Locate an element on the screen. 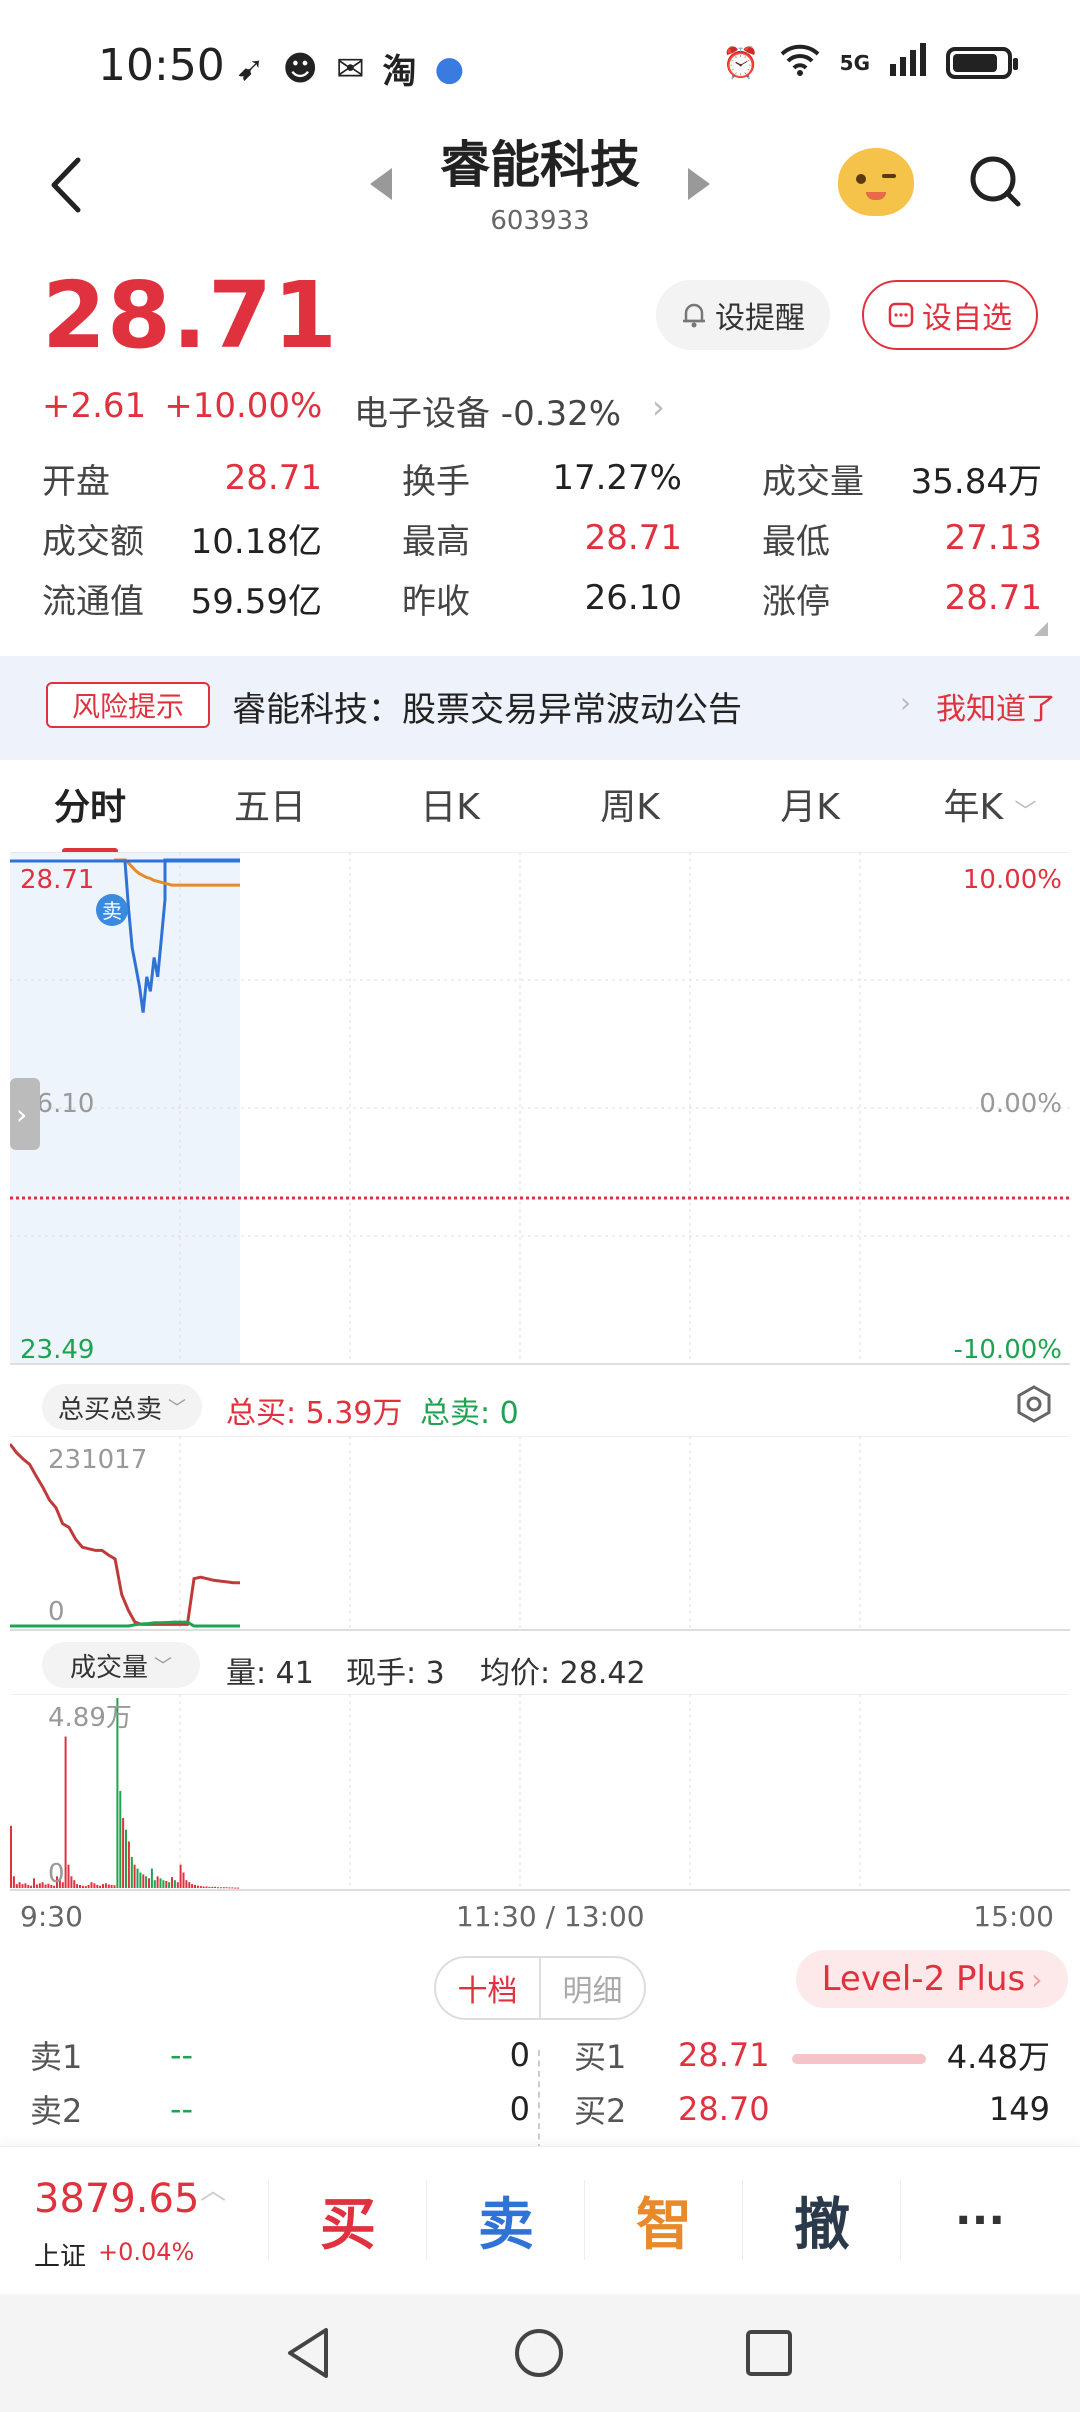  set-alert-label: 设提醒 is located at coordinates (760, 318).